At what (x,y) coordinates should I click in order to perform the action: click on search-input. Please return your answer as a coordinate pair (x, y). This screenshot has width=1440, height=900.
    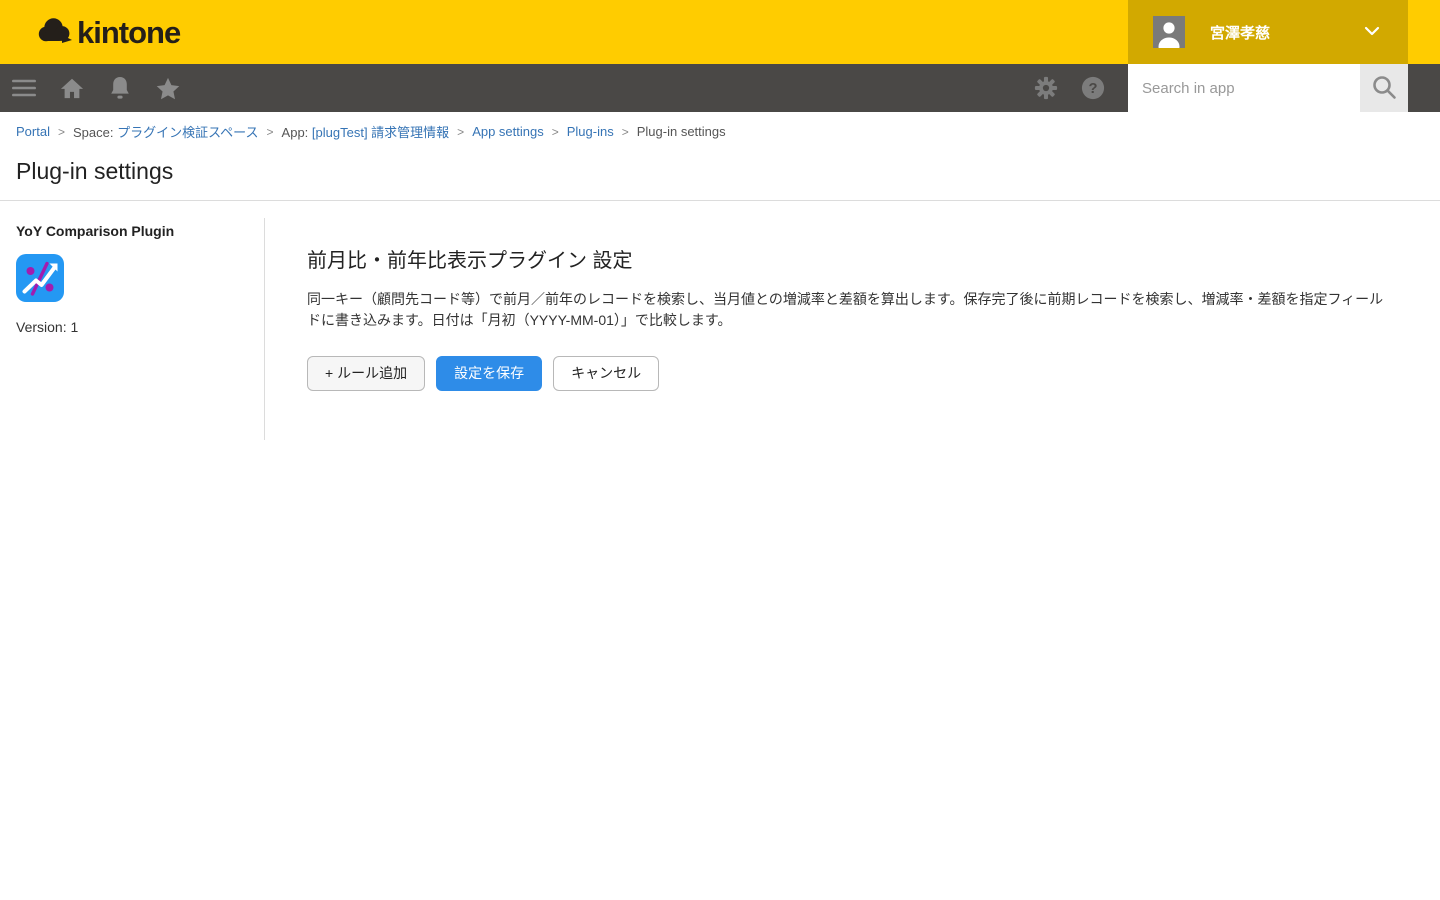
    Looking at the image, I should click on (1244, 88).